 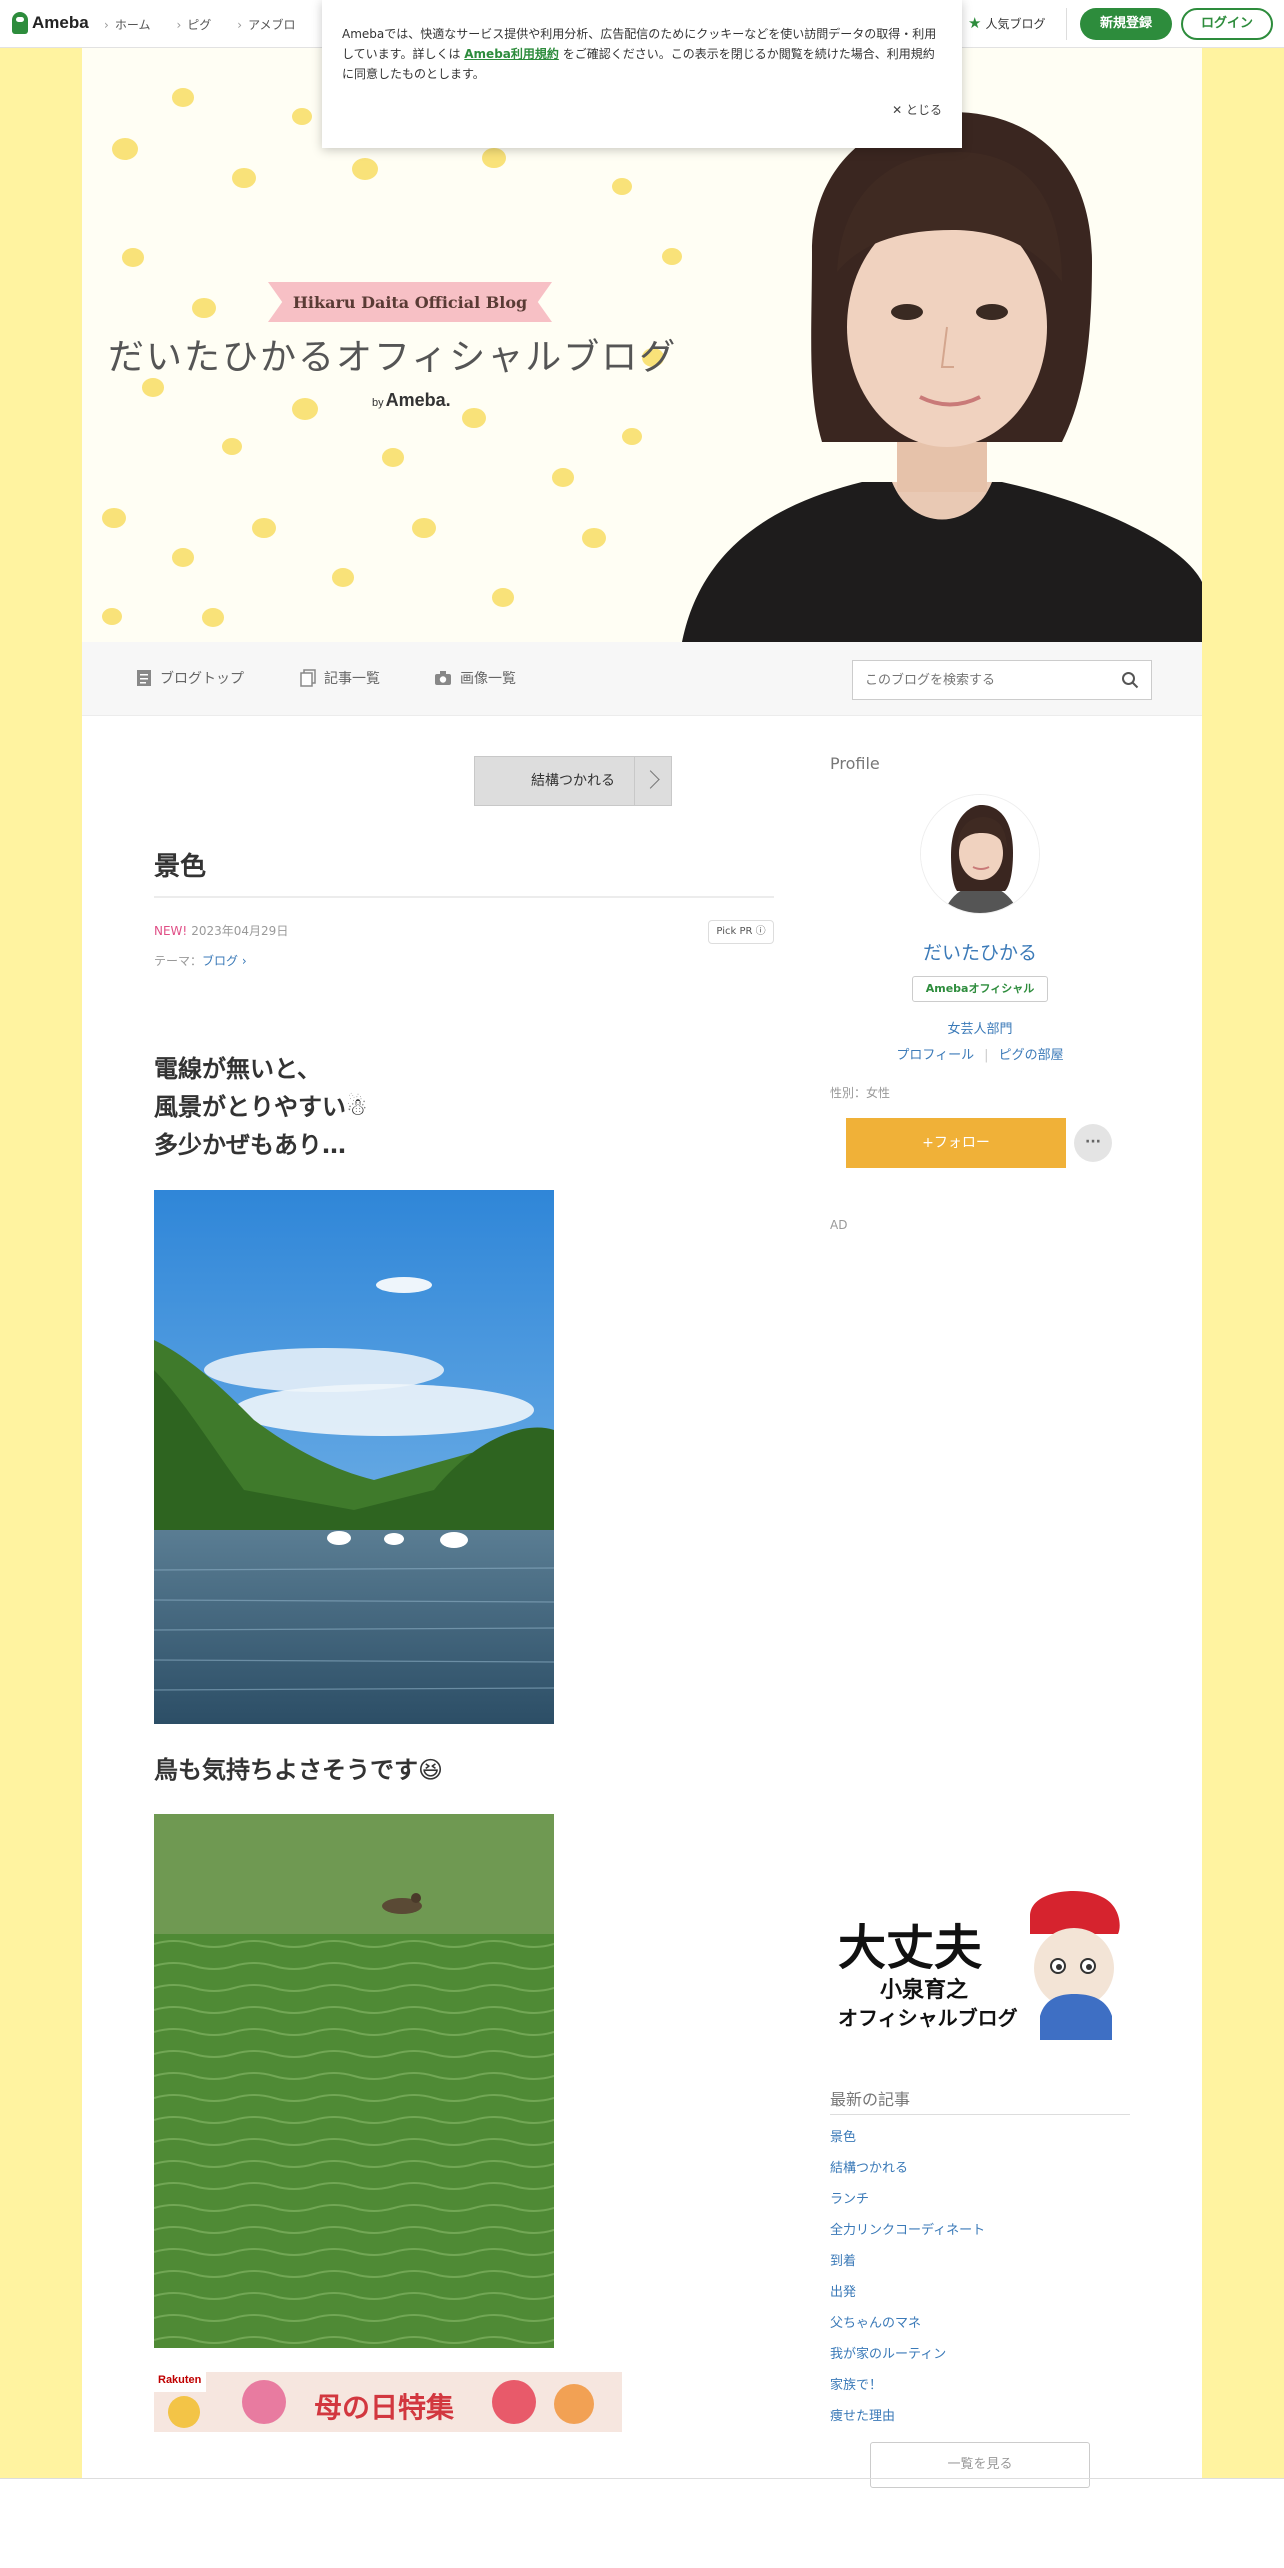 What do you see at coordinates (980, 2114) in the screenshot?
I see `latest-divider` at bounding box center [980, 2114].